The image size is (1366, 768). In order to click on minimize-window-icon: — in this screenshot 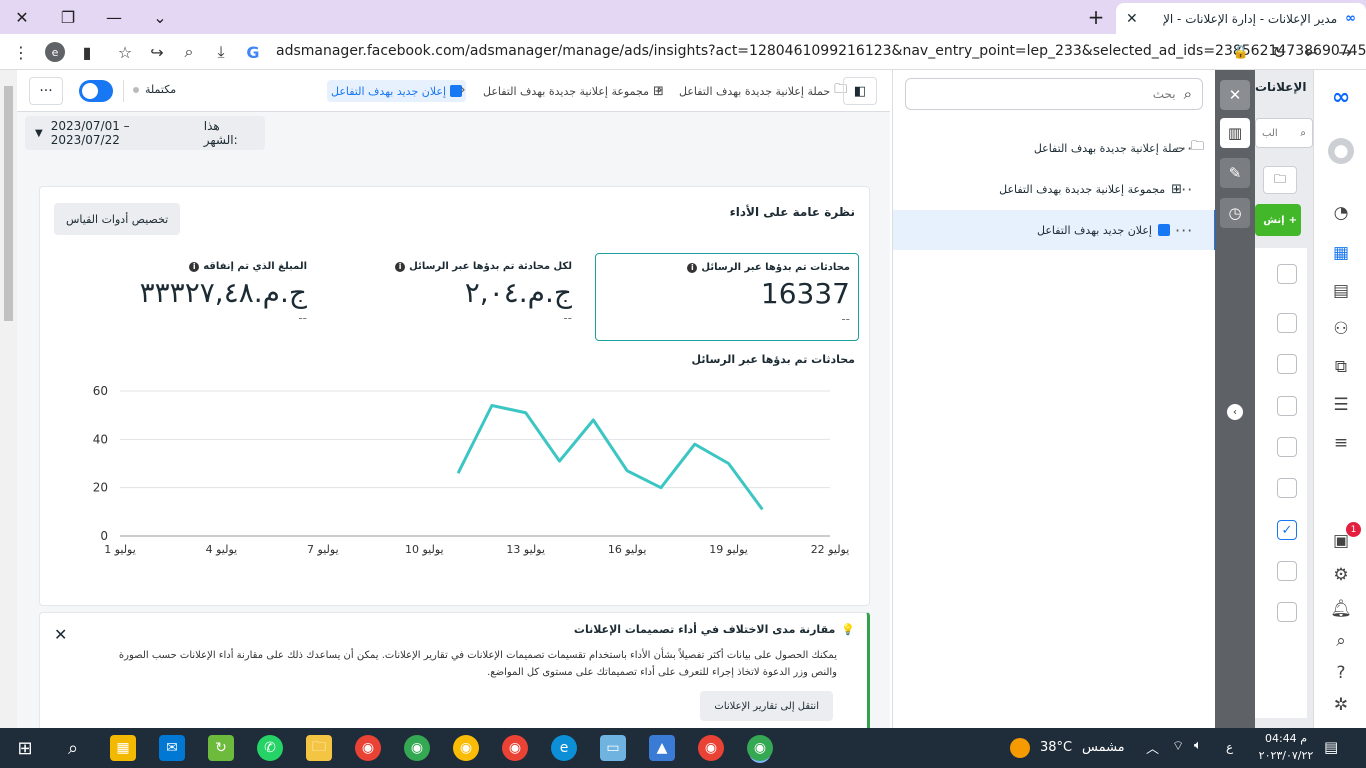, I will do `click(114, 17)`.